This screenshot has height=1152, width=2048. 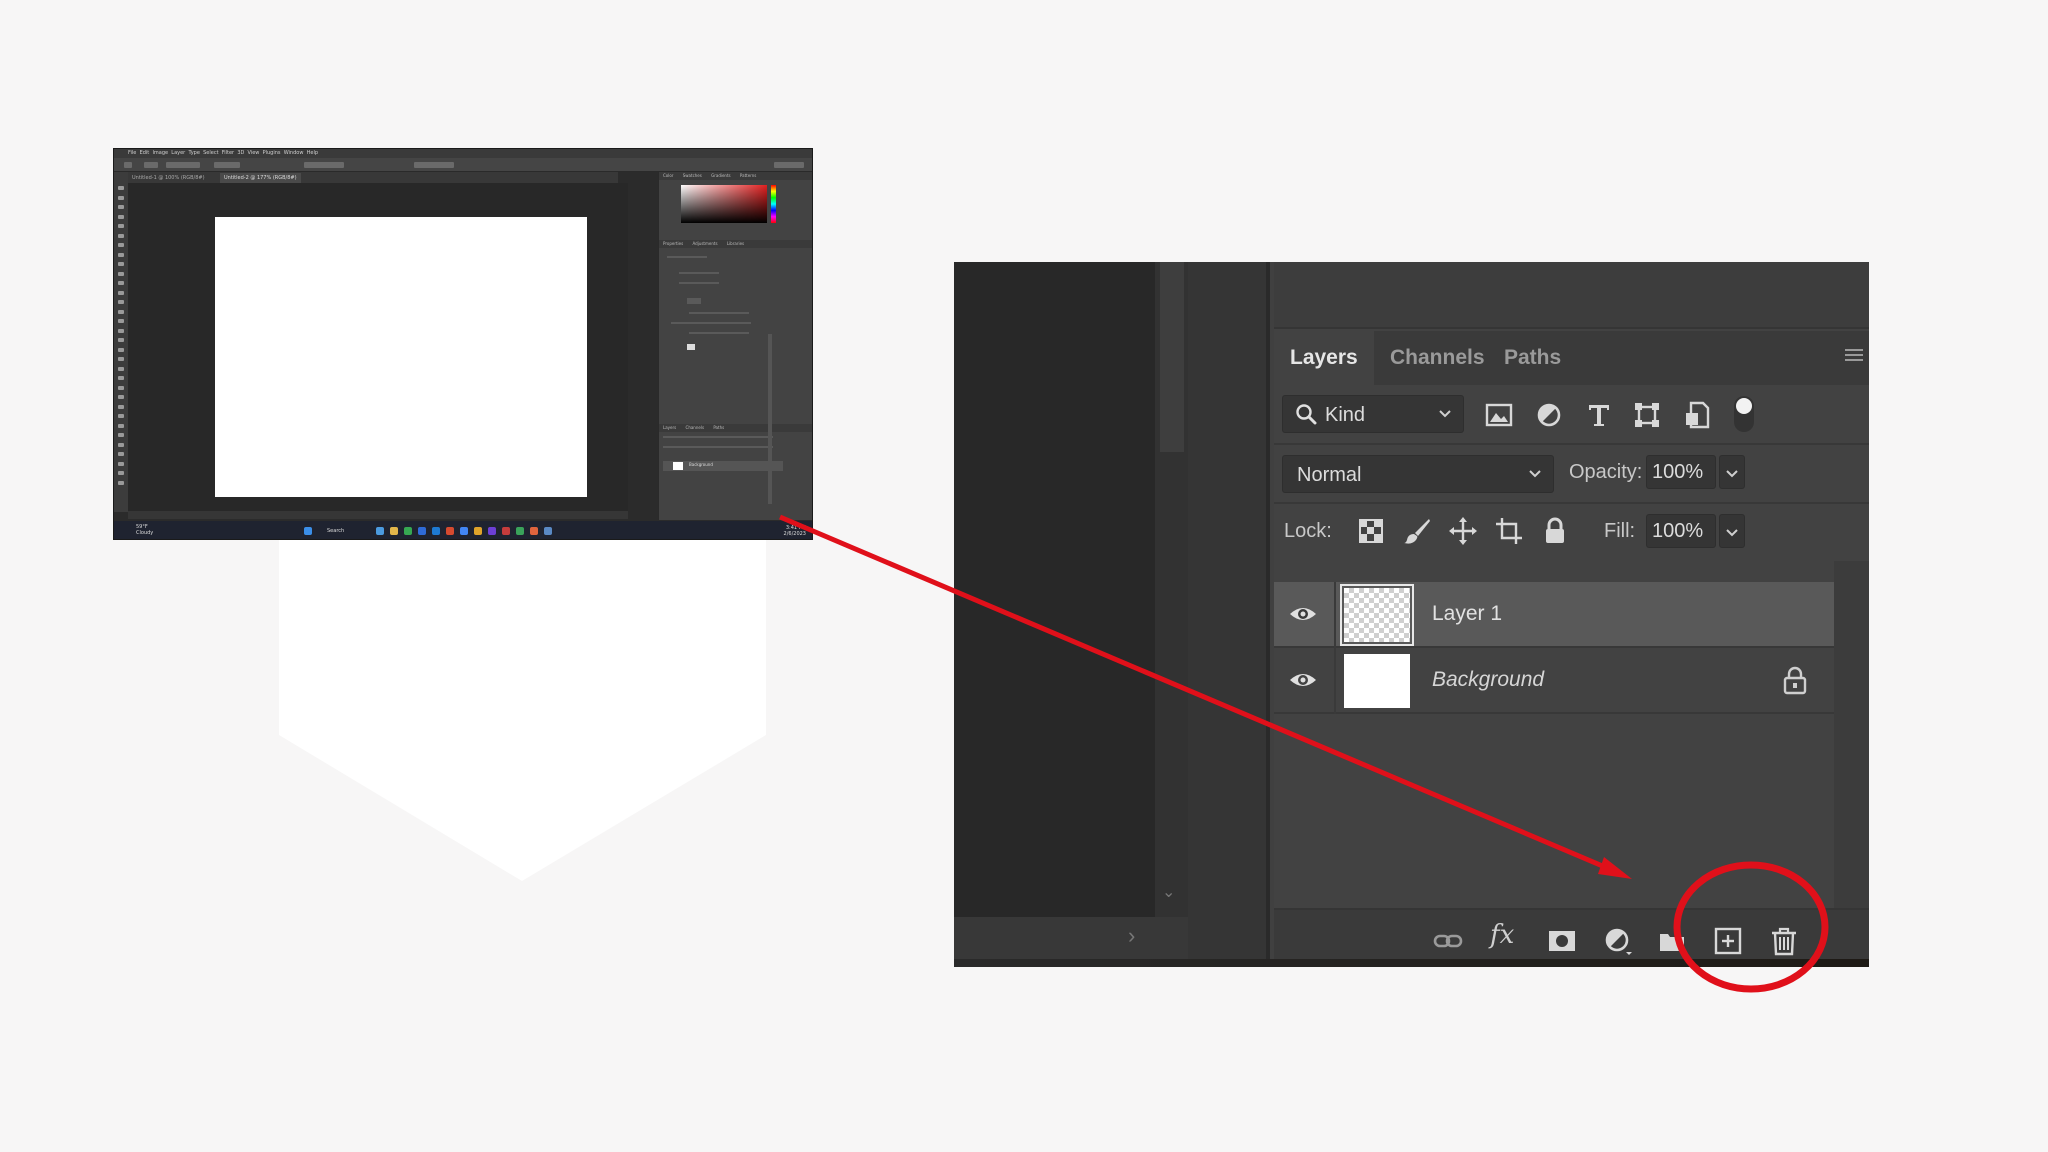 What do you see at coordinates (394, 531) in the screenshot?
I see `mini-folder-icon` at bounding box center [394, 531].